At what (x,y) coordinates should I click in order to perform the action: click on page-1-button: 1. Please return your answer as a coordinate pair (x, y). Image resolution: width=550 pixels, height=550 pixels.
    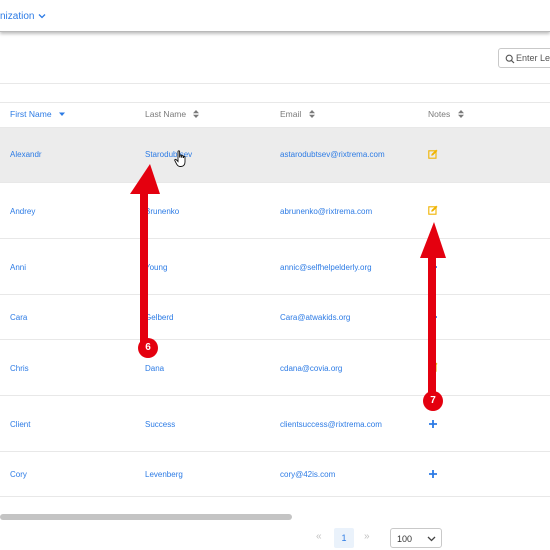
    Looking at the image, I should click on (344, 538).